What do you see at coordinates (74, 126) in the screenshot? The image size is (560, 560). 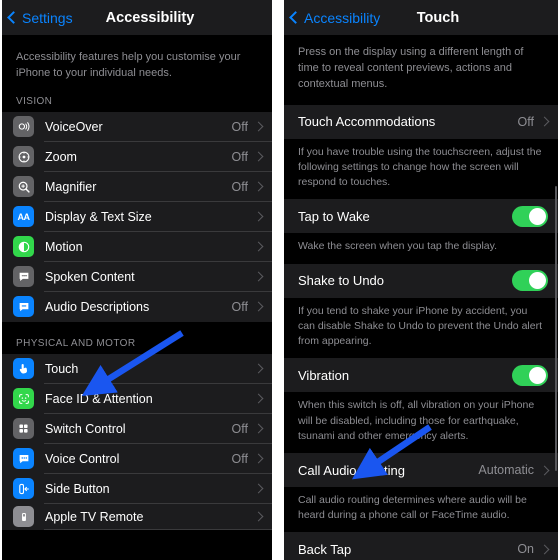 I see `row-label: VoiceOver` at bounding box center [74, 126].